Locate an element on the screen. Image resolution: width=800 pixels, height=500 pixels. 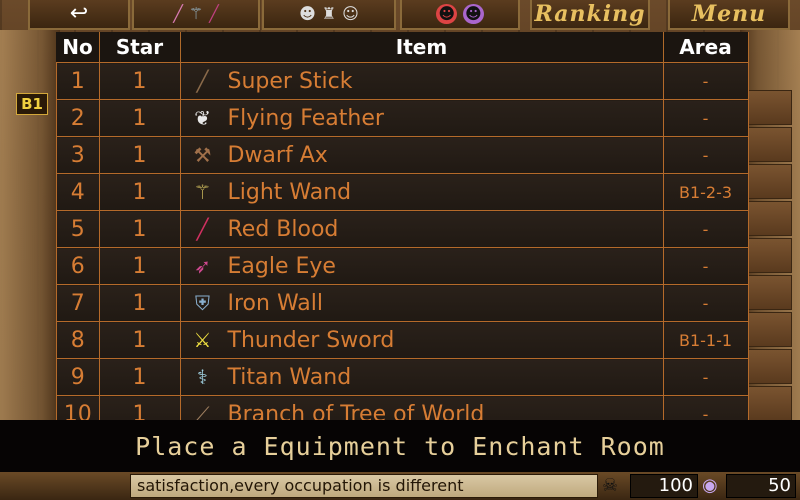
item-name: Thunder Sword is located at coordinates (311, 340).